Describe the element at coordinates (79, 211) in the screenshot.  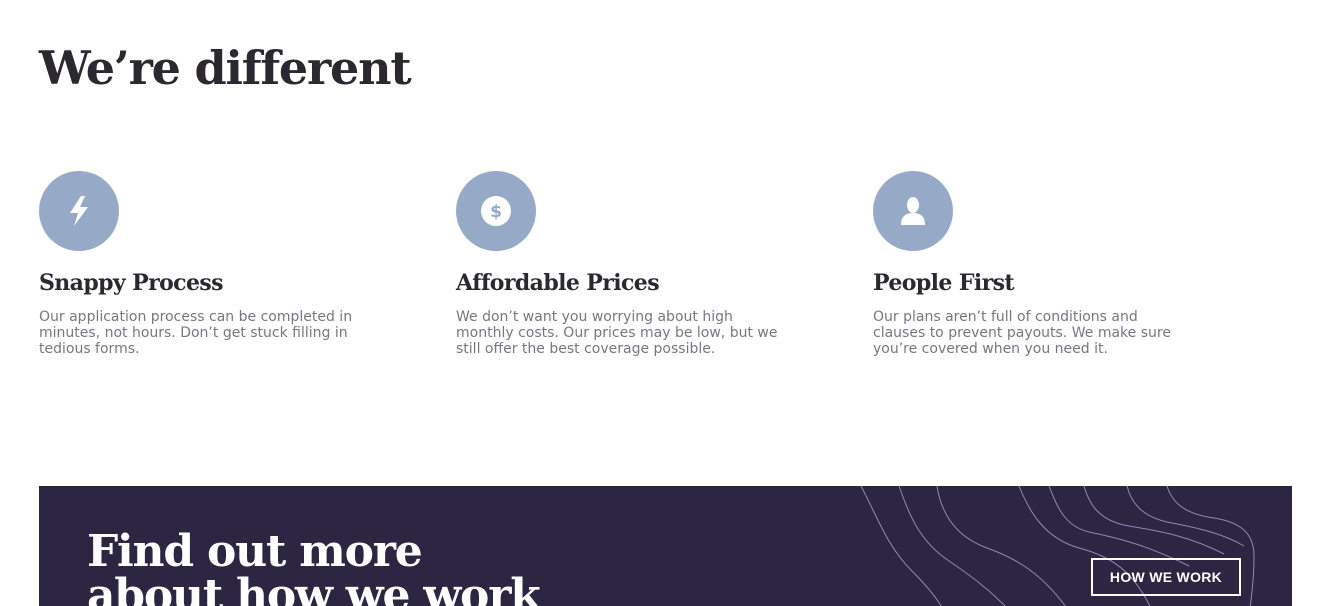
I see `lightning-icon` at that location.